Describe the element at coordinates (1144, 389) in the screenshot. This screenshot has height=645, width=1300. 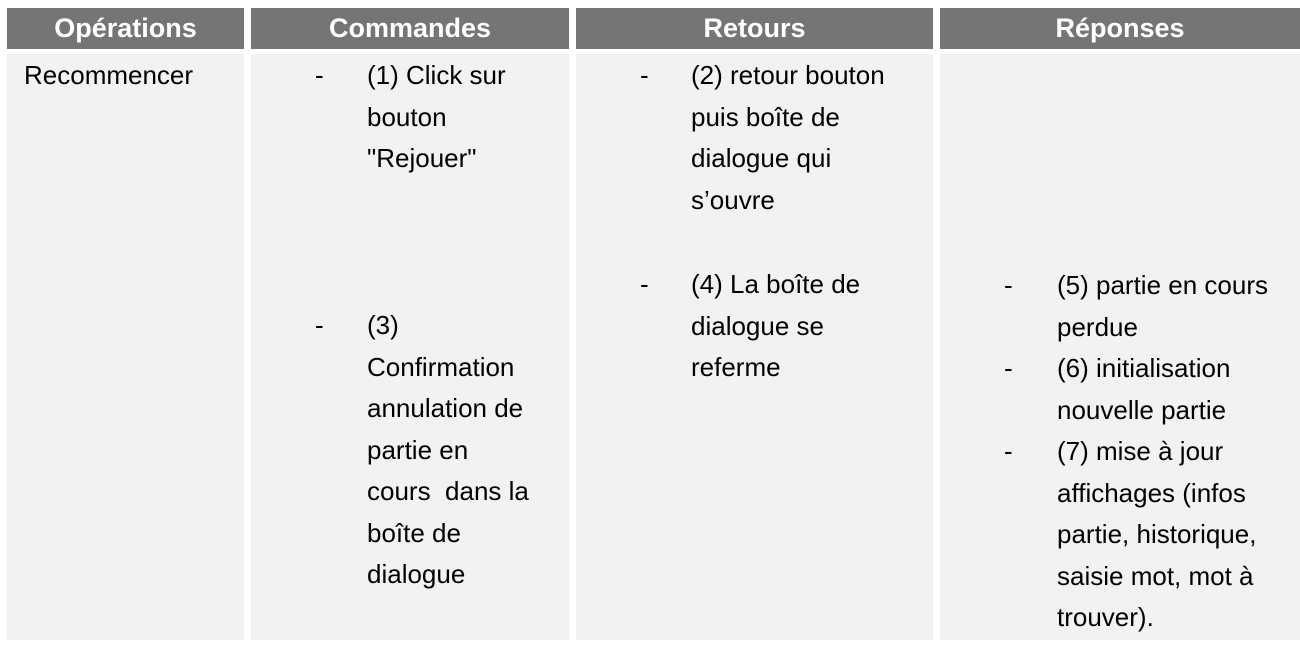
I see `list-item-text: (6) initialisation nouvelle partie` at that location.